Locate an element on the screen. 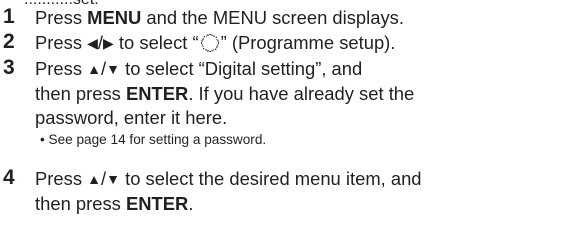 The height and width of the screenshot is (243, 576). right-arrow-icon: ▶ is located at coordinates (108, 43).